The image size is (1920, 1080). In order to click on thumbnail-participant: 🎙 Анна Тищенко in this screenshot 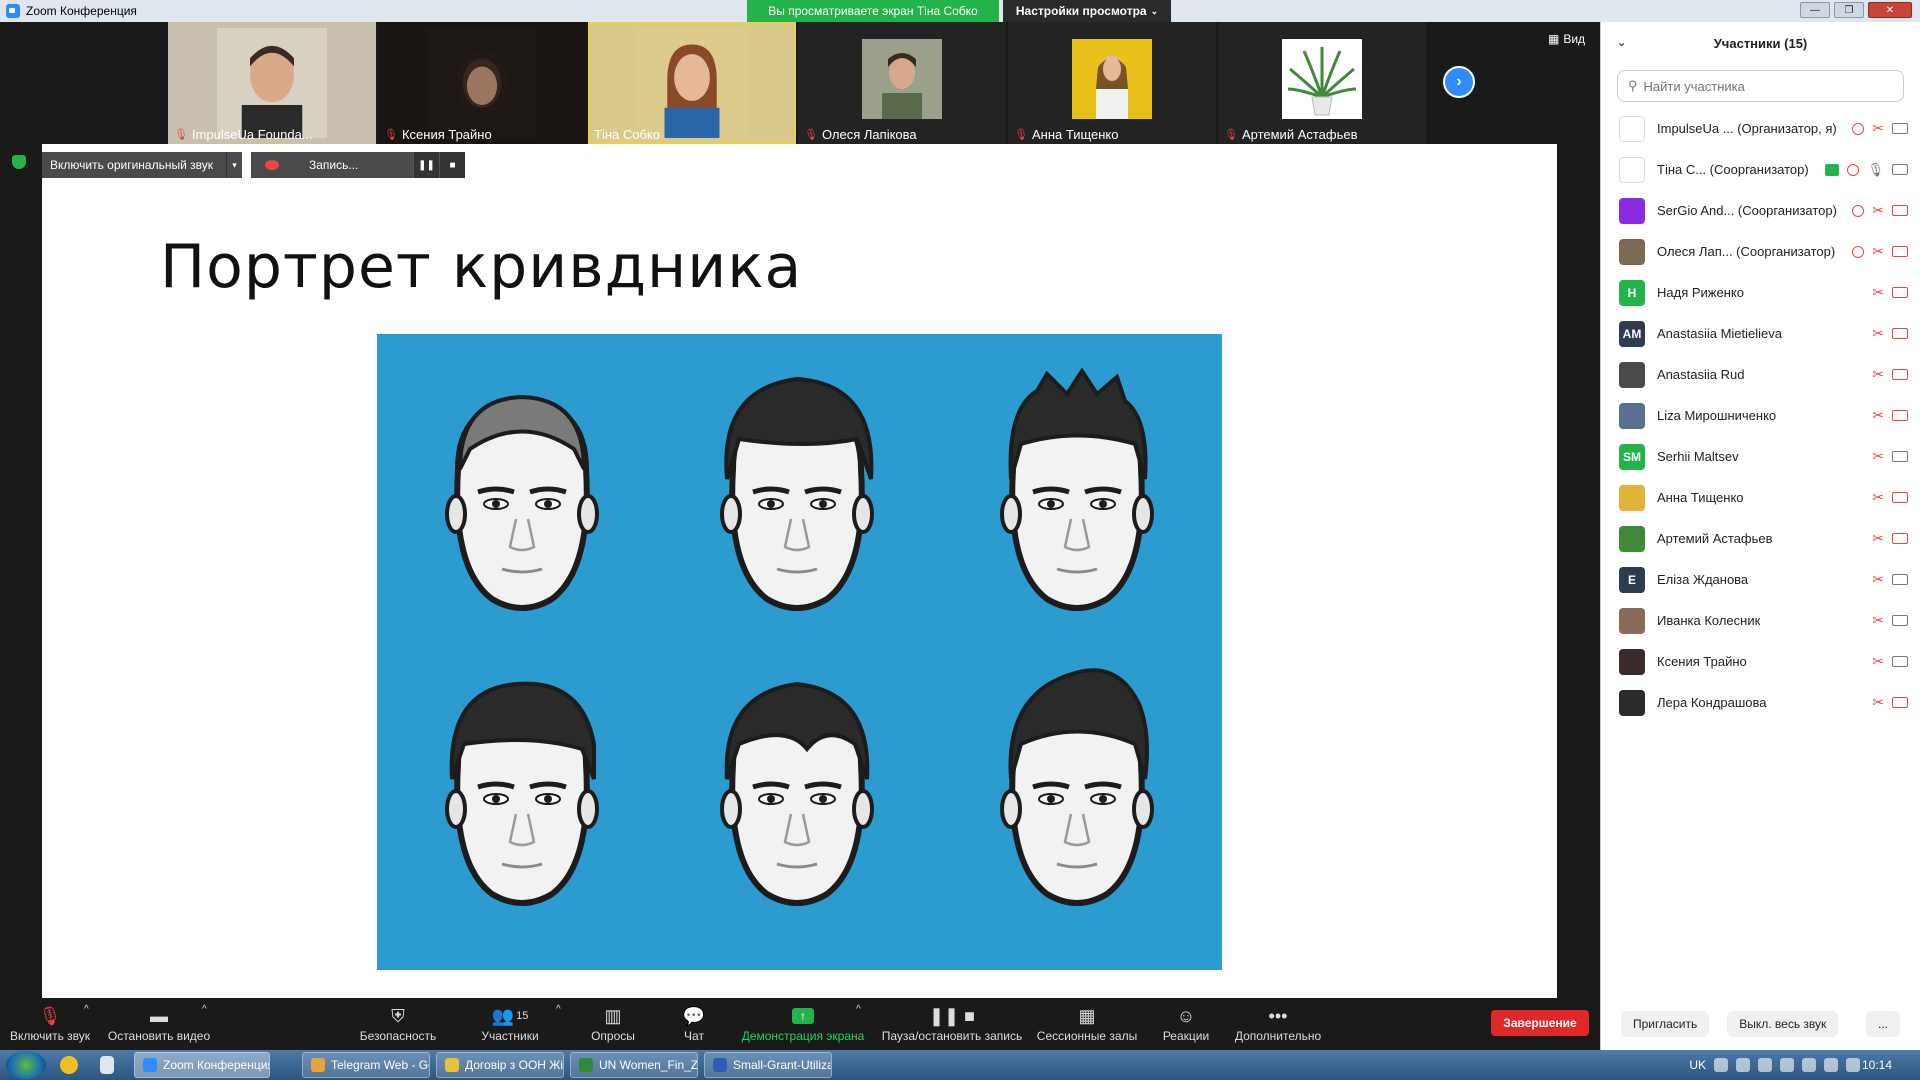, I will do `click(1112, 83)`.